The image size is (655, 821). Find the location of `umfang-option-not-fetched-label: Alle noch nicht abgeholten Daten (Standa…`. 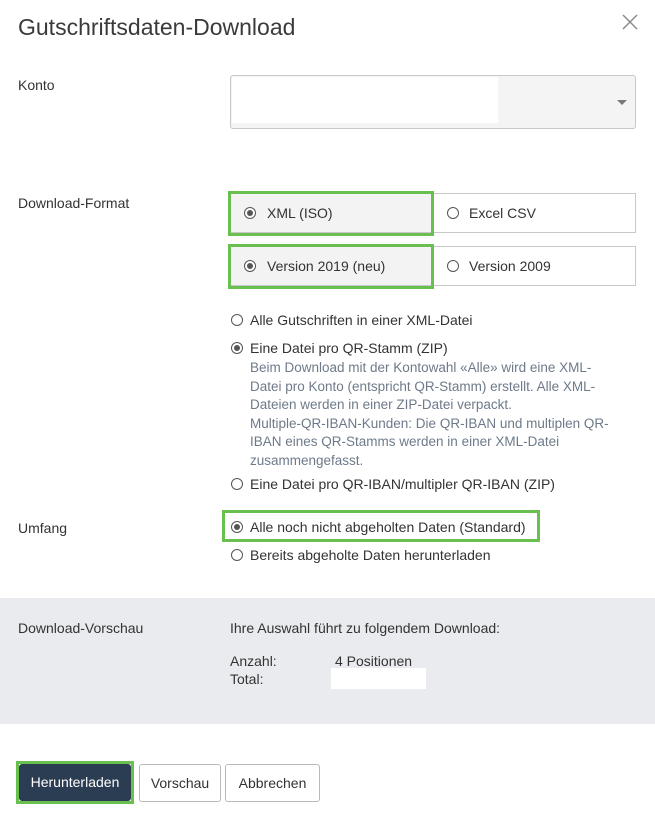

umfang-option-not-fetched-label: Alle noch nicht abgeholten Daten (Standa… is located at coordinates (388, 527).